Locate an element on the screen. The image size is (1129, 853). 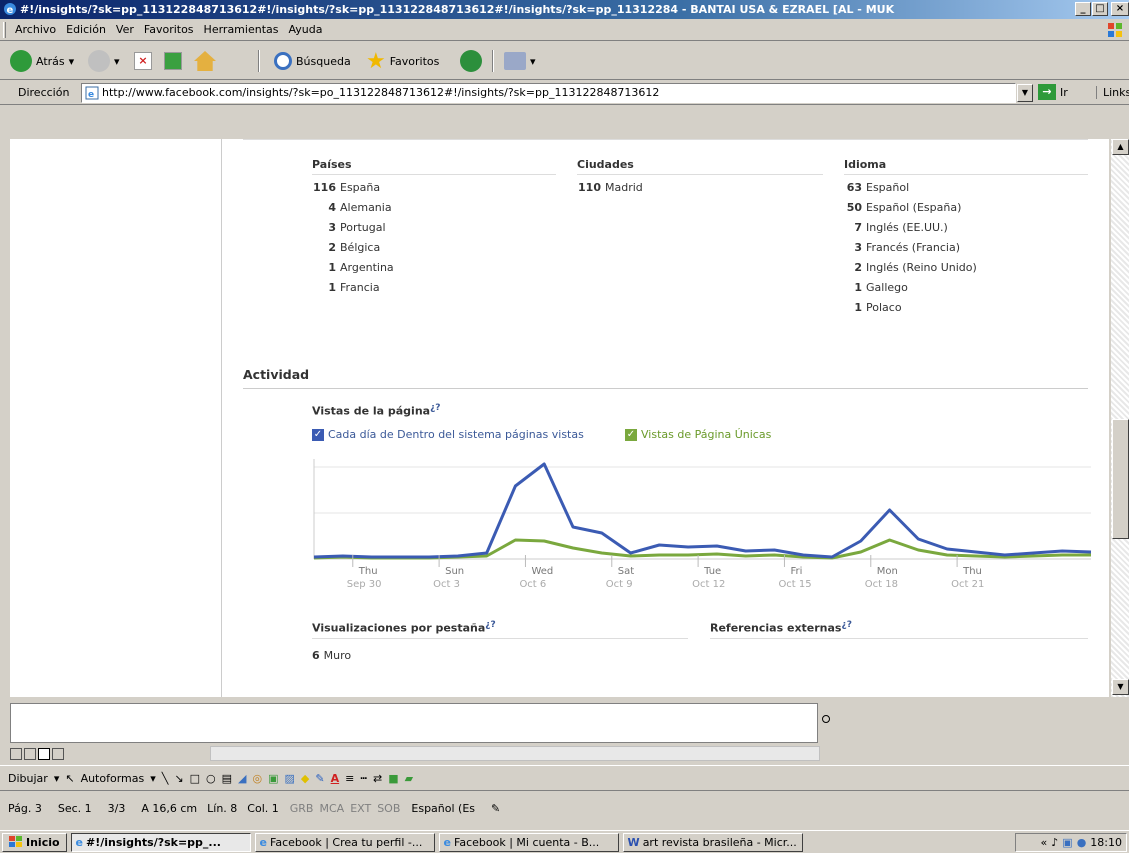
word-horizontal-scroll is located at coordinates (423, 753).